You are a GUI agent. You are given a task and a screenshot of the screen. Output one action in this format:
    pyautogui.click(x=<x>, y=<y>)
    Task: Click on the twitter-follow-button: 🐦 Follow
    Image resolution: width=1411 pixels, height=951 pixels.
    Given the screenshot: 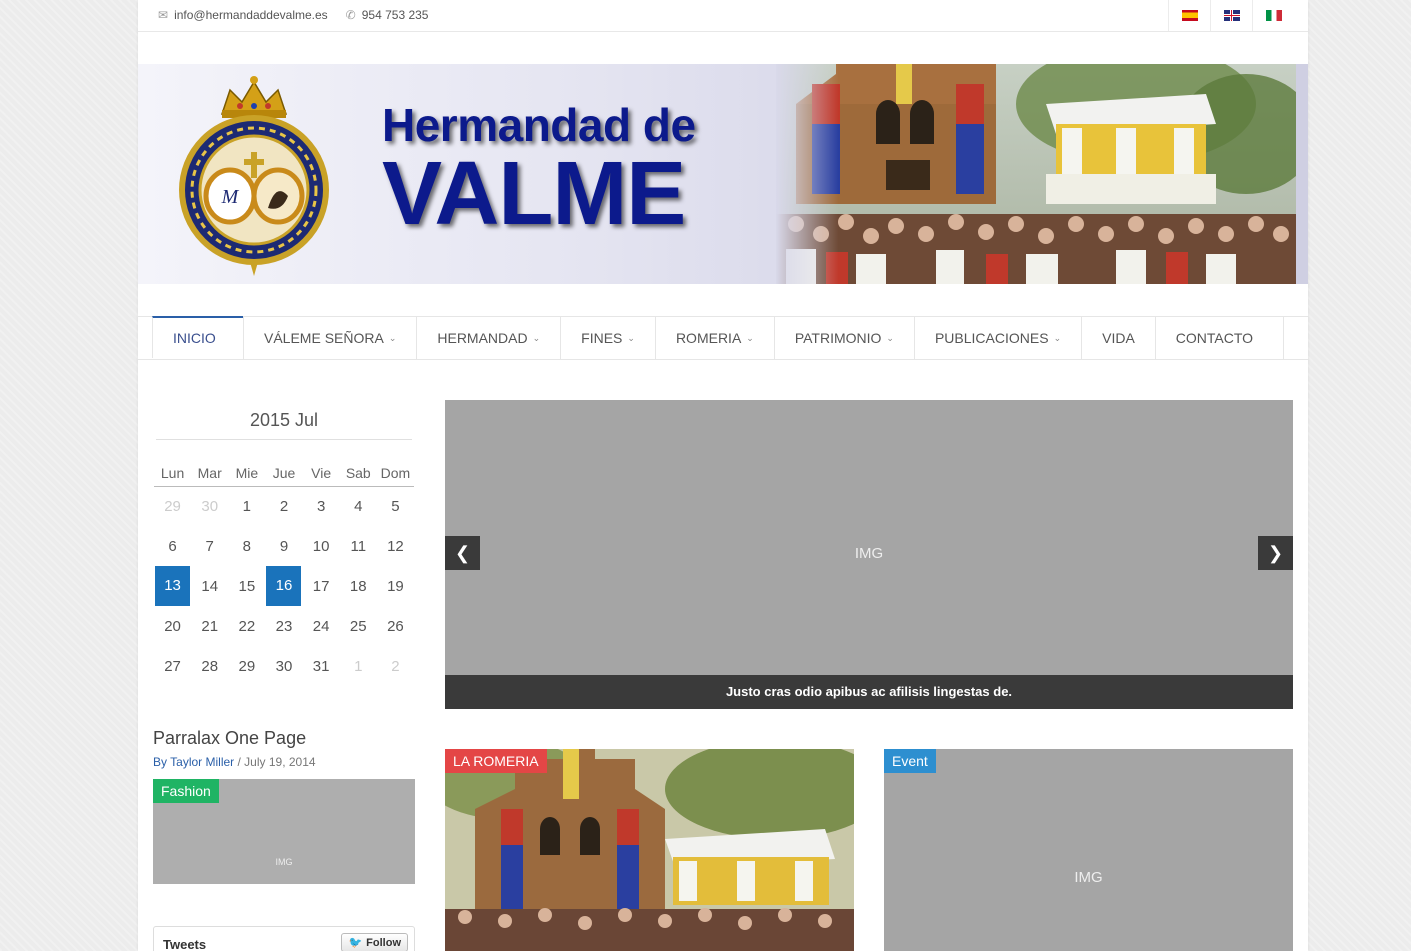 What is the action you would take?
    pyautogui.click(x=374, y=942)
    